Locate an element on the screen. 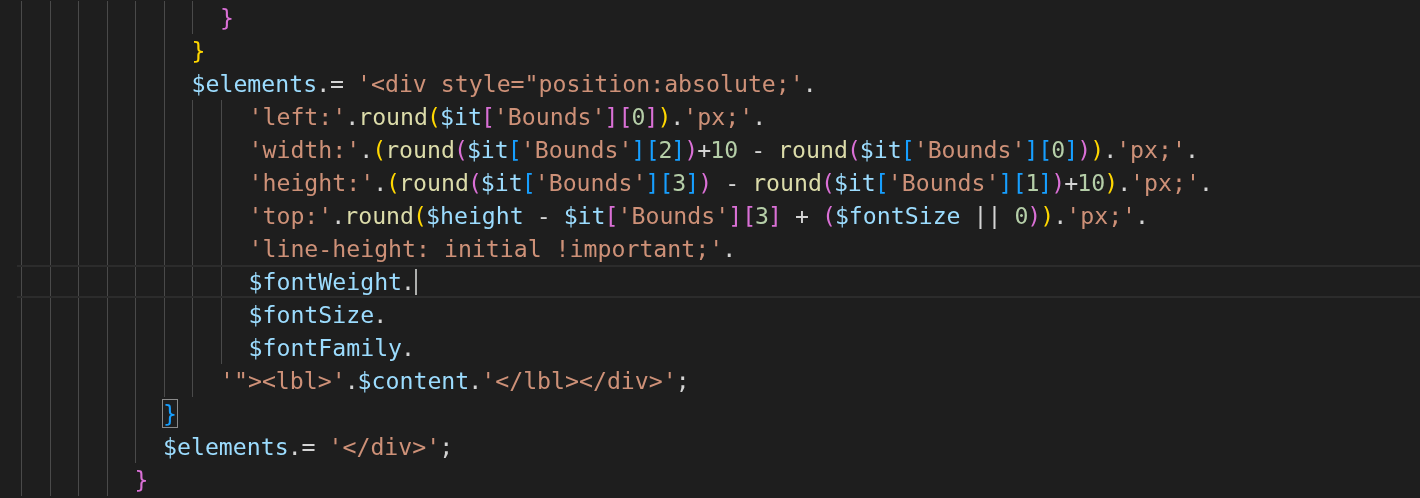 The height and width of the screenshot is (498, 1420). code-line: 'width:'.(round($it['Bounds'][2])+10 - round($it['Bounds'][0])).'px;'. is located at coordinates (724, 150).